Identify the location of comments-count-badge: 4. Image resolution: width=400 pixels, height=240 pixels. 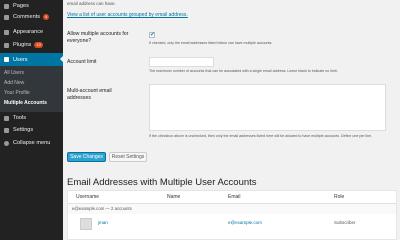
(46, 17).